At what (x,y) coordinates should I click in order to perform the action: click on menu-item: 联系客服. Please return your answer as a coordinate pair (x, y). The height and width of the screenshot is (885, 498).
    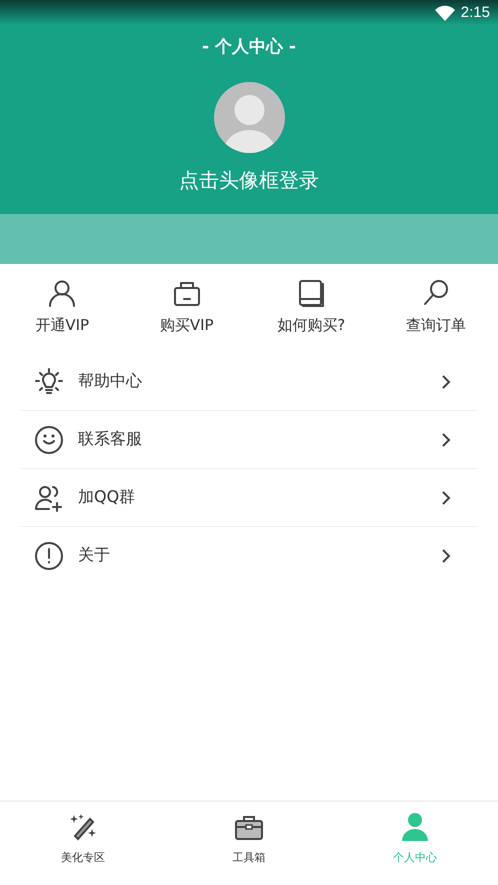
    Looking at the image, I should click on (249, 440).